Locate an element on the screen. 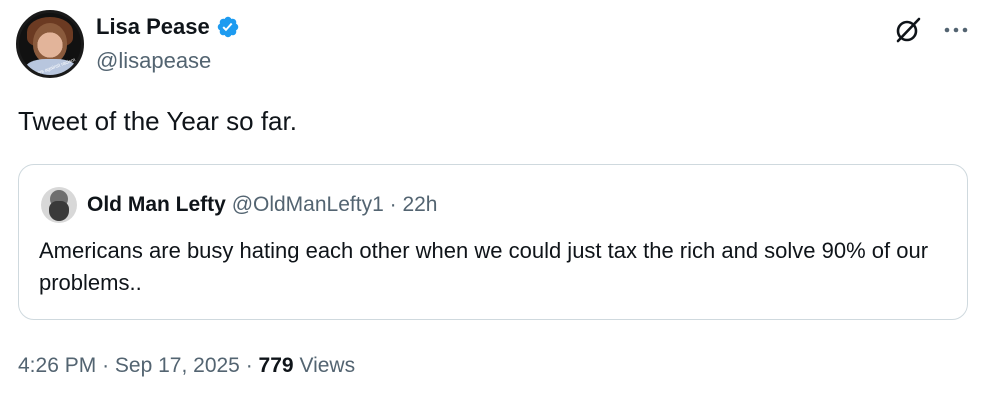  avatar-face is located at coordinates (50, 43).